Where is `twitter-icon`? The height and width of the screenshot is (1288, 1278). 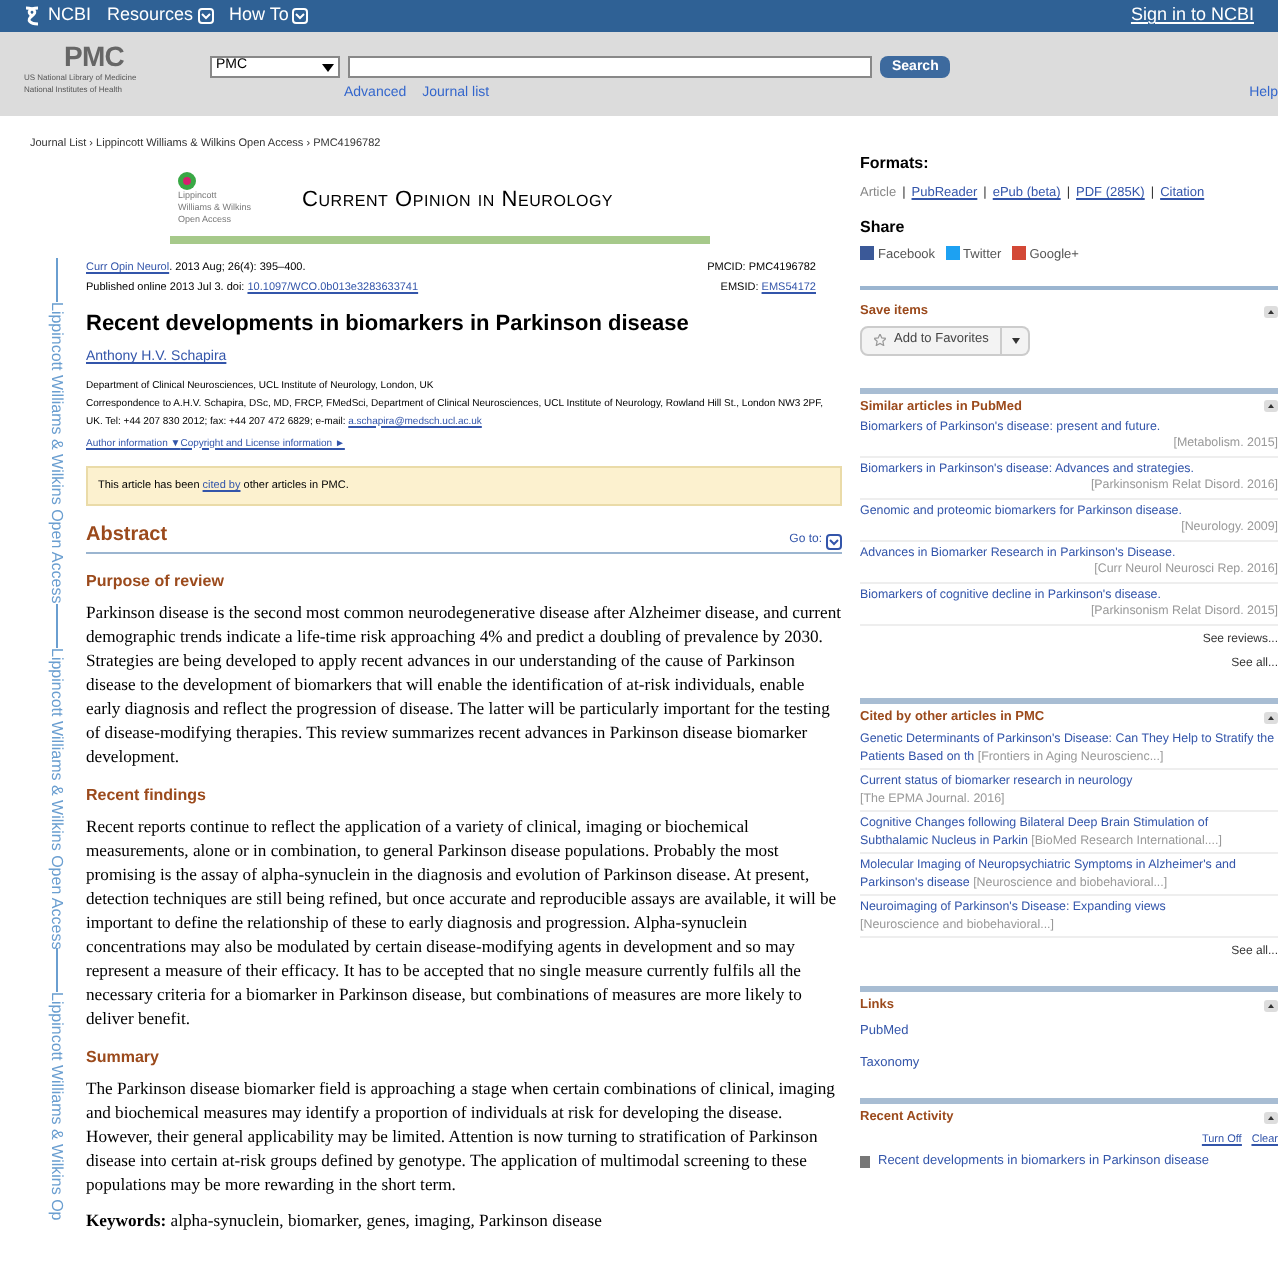
twitter-icon is located at coordinates (952, 252).